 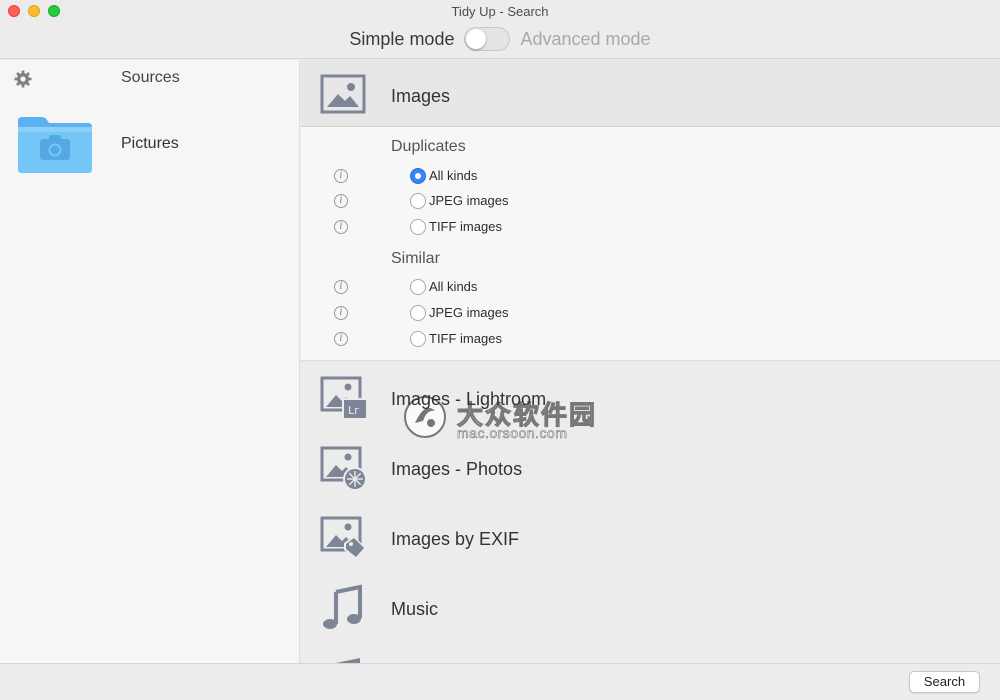 I want to click on similar-group-title: Similar, so click(x=415, y=258).